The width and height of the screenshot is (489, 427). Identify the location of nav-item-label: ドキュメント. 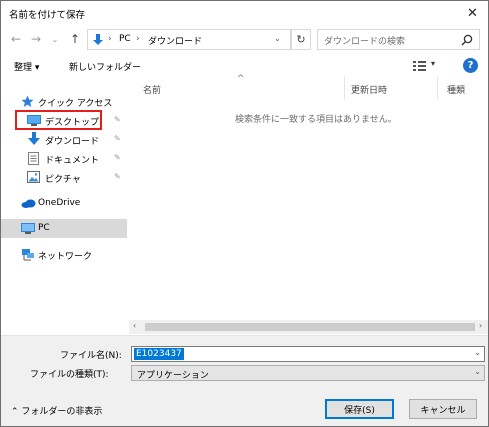
(72, 161).